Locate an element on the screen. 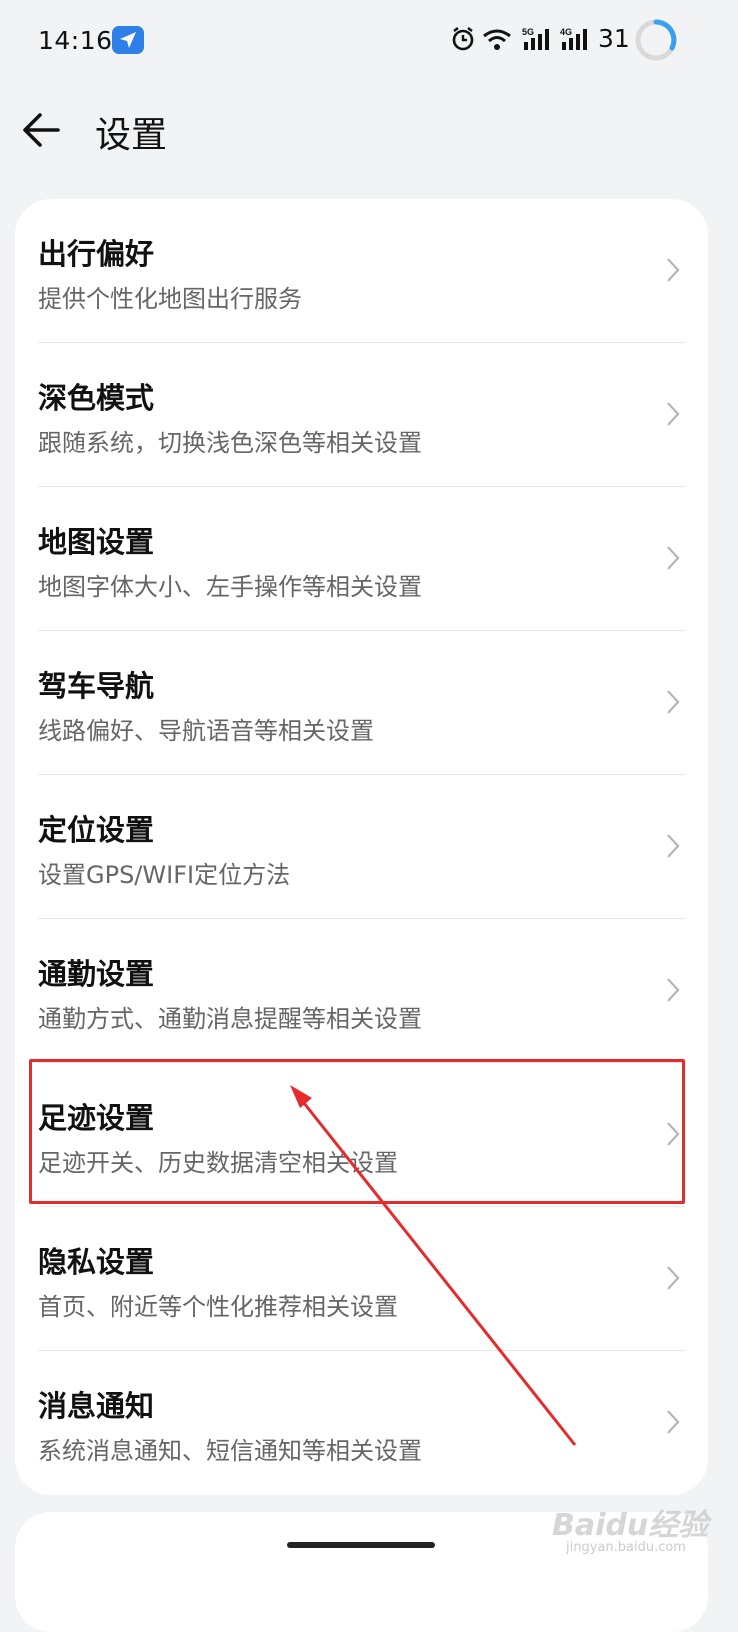 This screenshot has width=738, height=1632. settings-item-subtitle: 足迹开关、历史数据清空相关设置 is located at coordinates (218, 1163).